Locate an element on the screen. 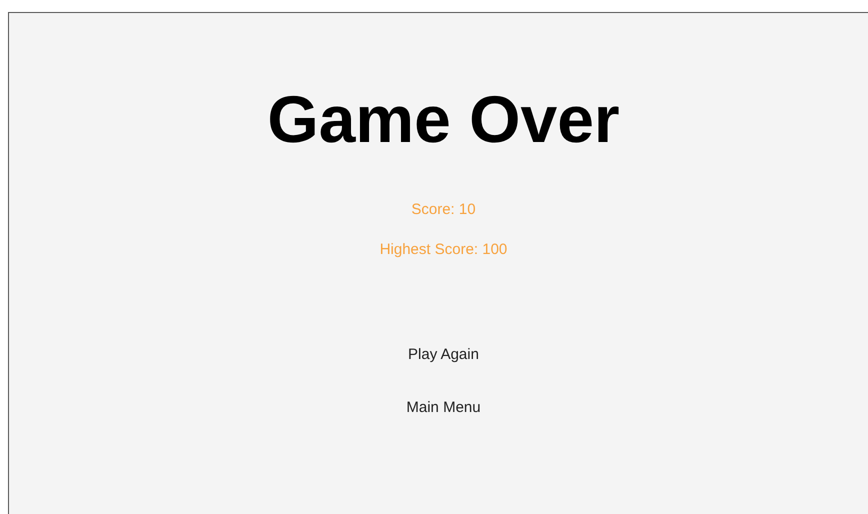  menu-button: Main Menu is located at coordinates (443, 408).